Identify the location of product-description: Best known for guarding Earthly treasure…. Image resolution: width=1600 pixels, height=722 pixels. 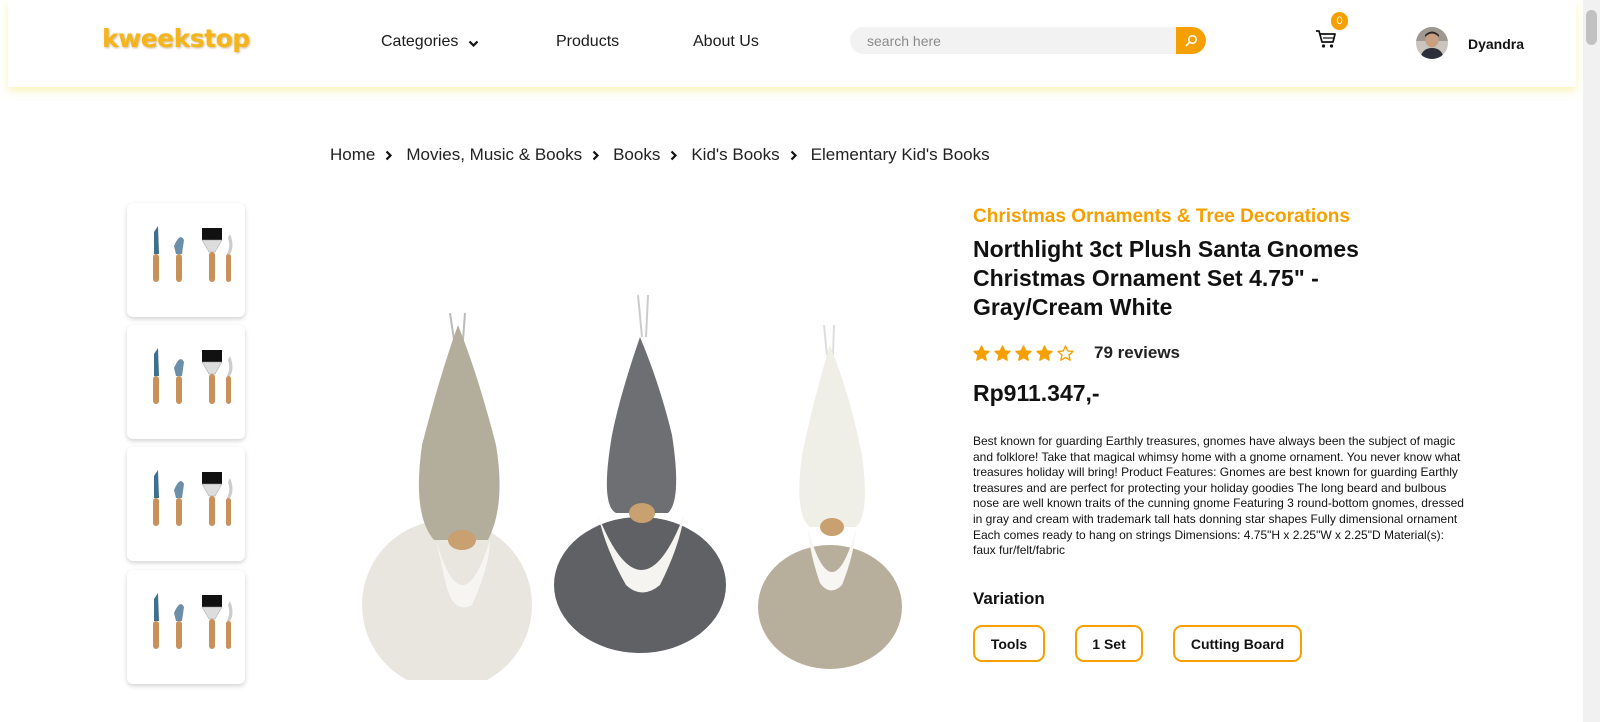
(1218, 496).